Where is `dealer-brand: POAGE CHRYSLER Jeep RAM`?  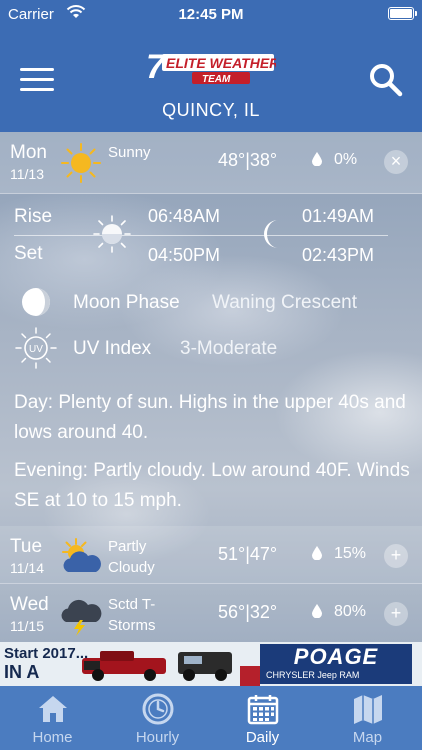
dealer-brand: POAGE CHRYSLER Jeep RAM is located at coordinates (336, 664).